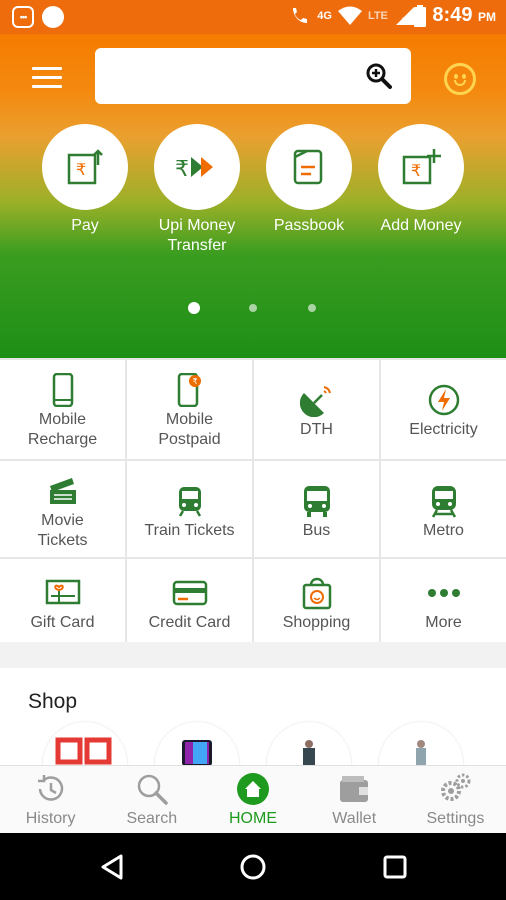 Image resolution: width=506 pixels, height=900 pixels. Describe the element at coordinates (62, 530) in the screenshot. I see `service-label: Movie Tickets` at that location.